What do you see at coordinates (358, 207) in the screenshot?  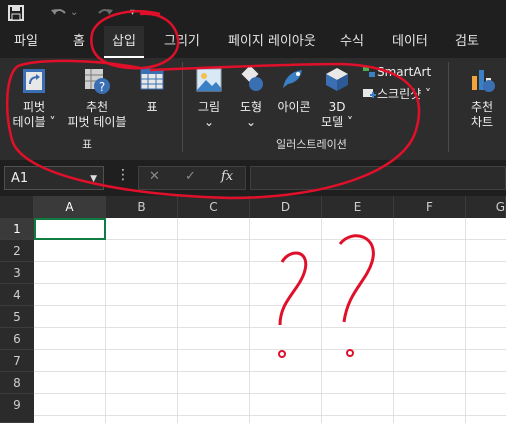 I see `column-header: E` at bounding box center [358, 207].